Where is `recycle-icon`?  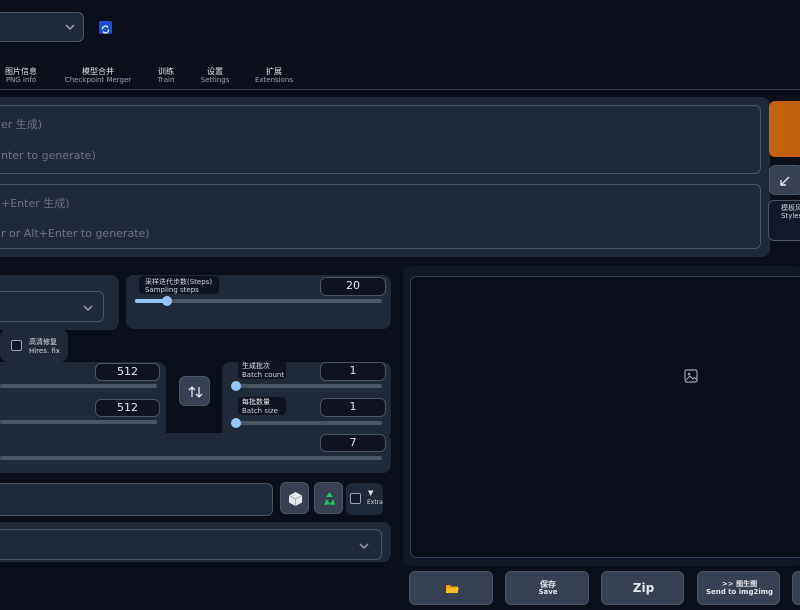 recycle-icon is located at coordinates (329, 498).